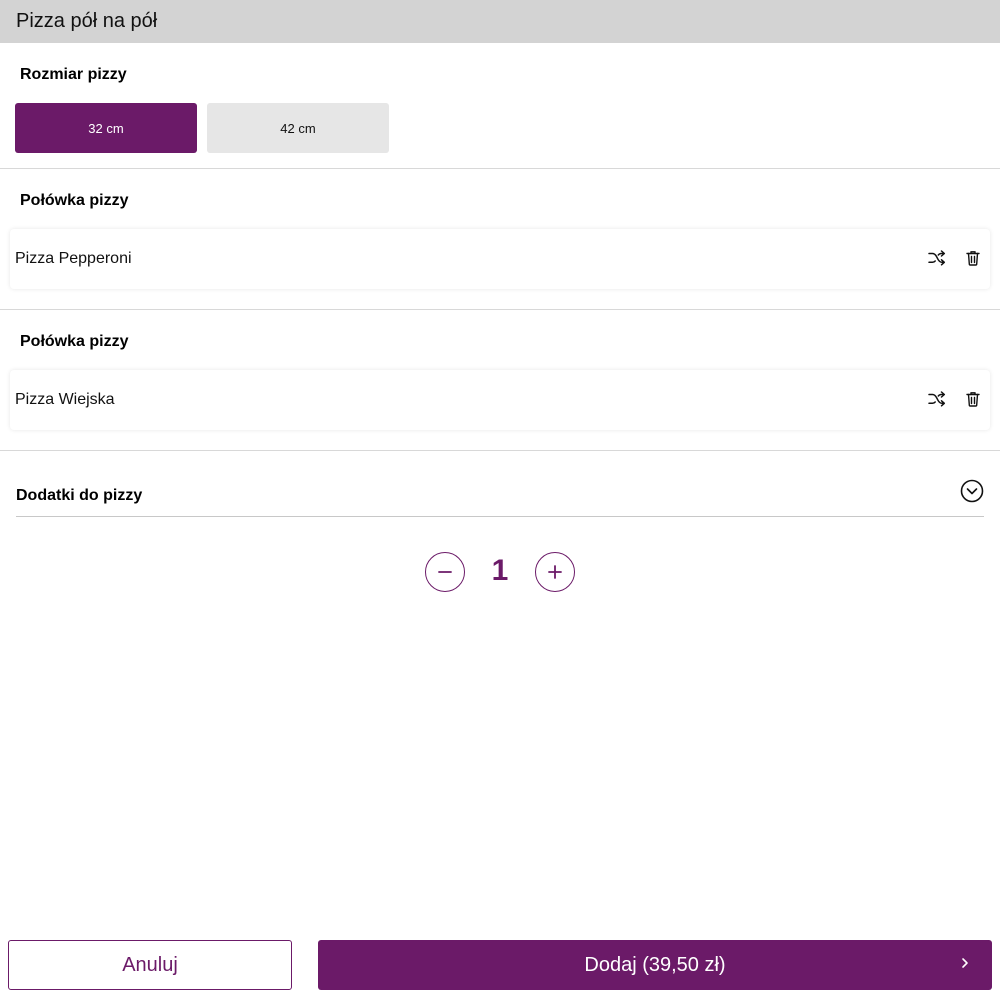  I want to click on addons-label: Dodatki do pizzy, so click(79, 495).